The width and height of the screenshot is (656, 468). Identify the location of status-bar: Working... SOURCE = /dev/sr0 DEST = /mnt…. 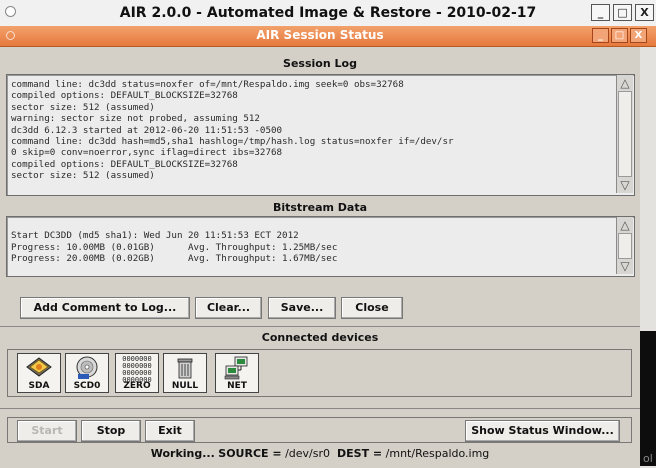
(320, 453).